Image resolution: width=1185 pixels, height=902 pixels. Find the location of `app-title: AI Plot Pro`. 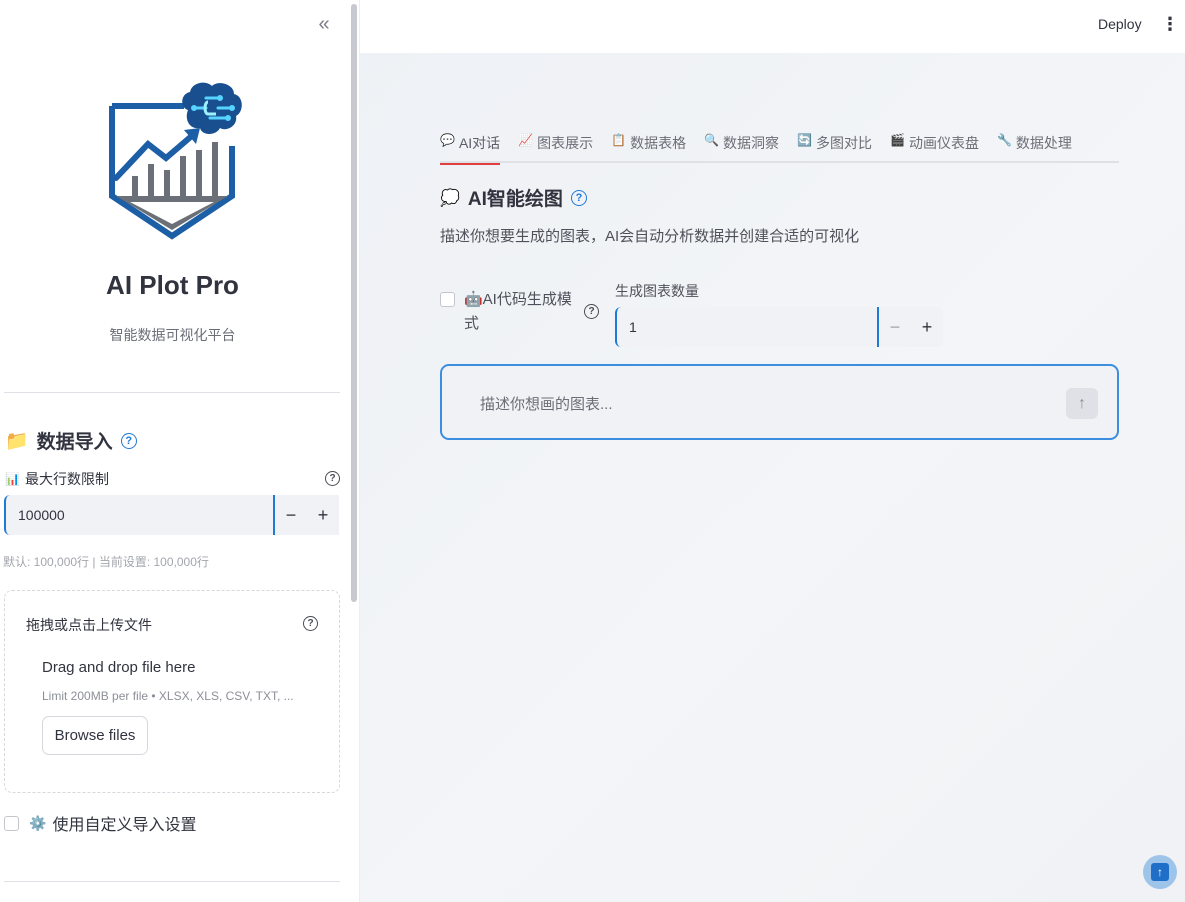

app-title: AI Plot Pro is located at coordinates (172, 285).